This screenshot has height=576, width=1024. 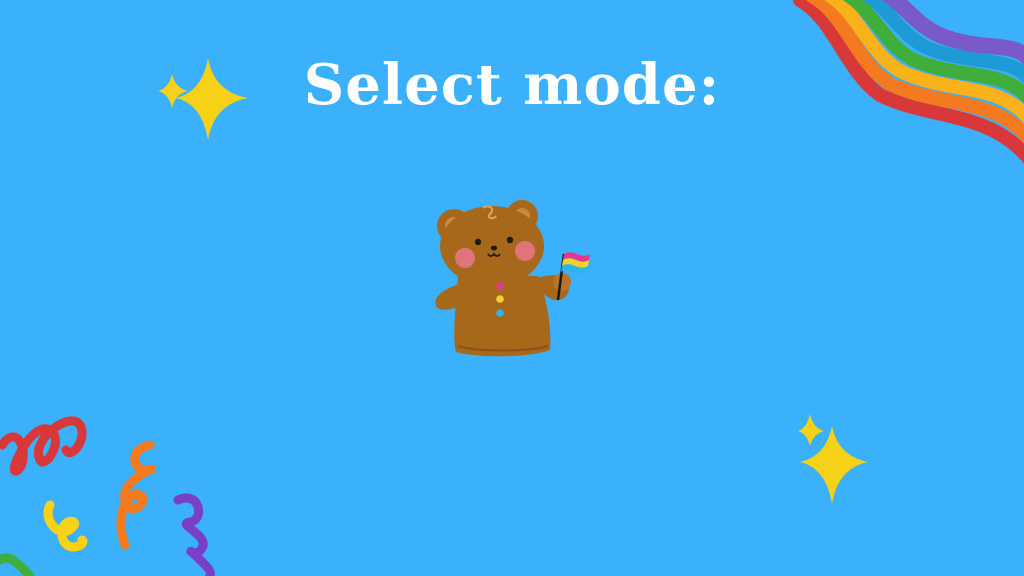 What do you see at coordinates (512, 85) in the screenshot?
I see `screen-title: Select mode:` at bounding box center [512, 85].